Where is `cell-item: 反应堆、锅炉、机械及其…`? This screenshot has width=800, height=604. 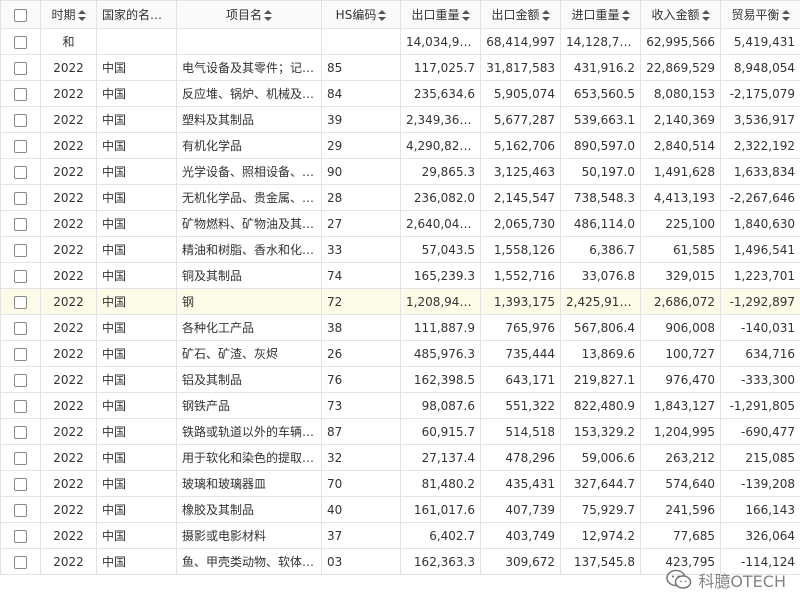 cell-item: 反应堆、锅炉、机械及其… is located at coordinates (249, 93).